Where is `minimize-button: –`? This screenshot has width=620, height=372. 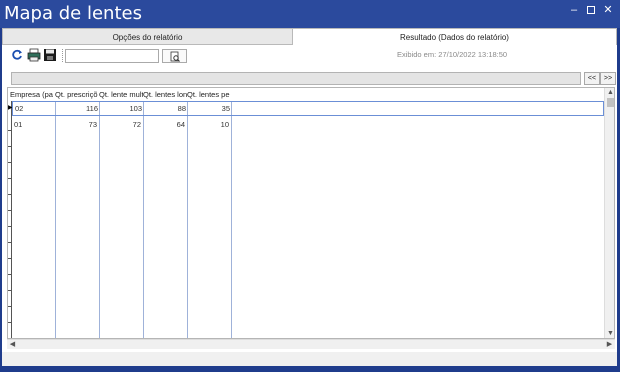 minimize-button: – is located at coordinates (574, 10).